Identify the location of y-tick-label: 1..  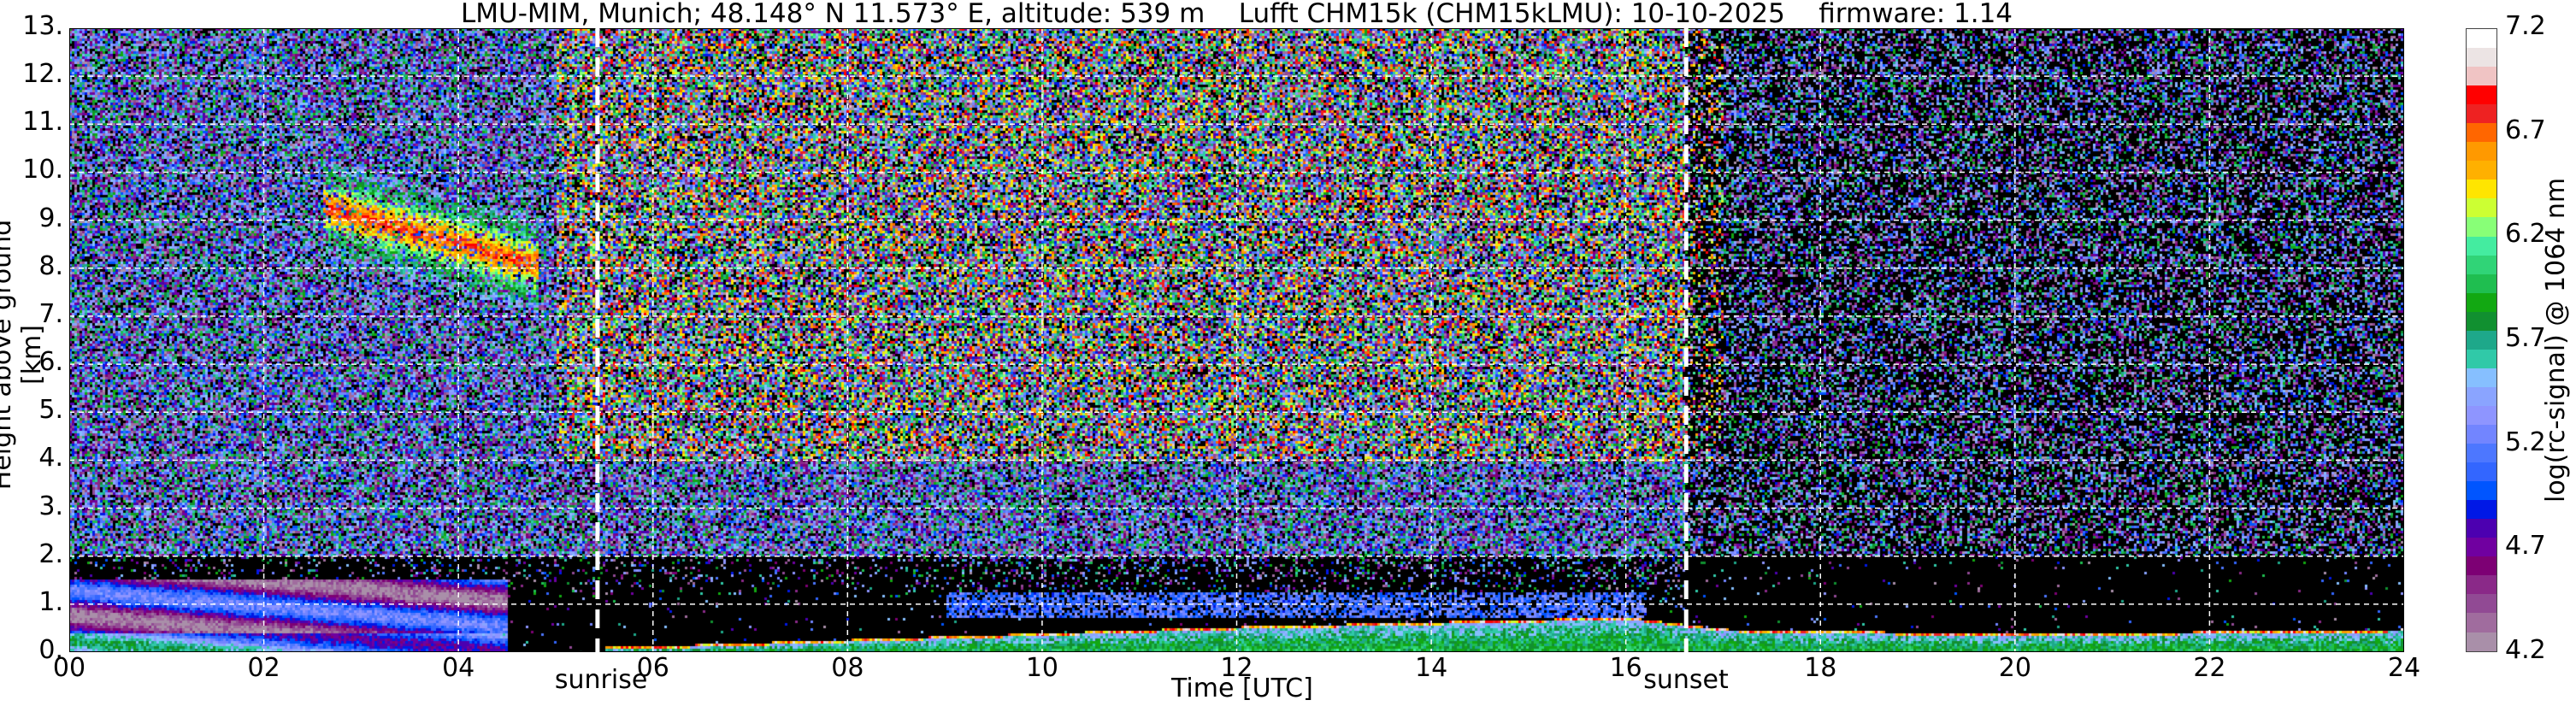
(51, 601).